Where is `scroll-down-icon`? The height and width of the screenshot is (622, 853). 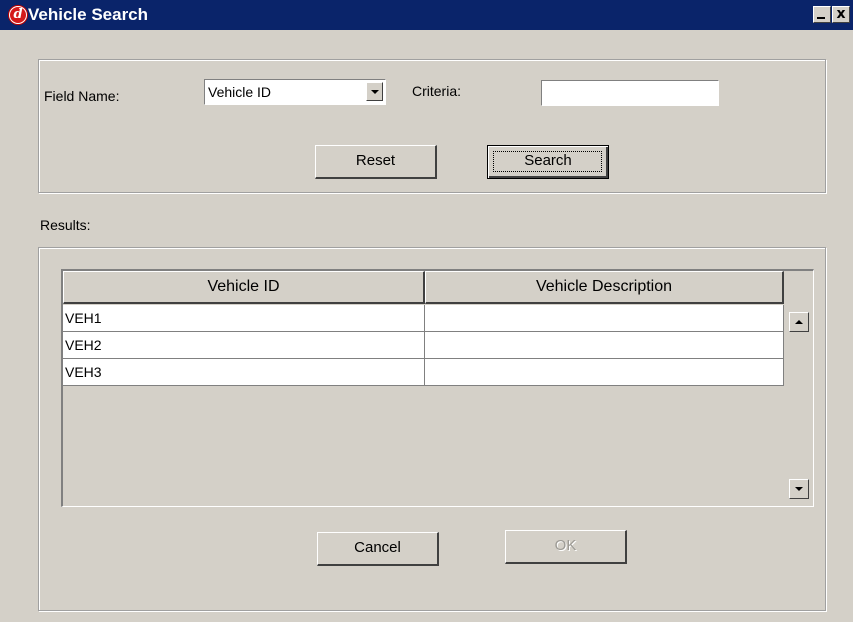 scroll-down-icon is located at coordinates (799, 489).